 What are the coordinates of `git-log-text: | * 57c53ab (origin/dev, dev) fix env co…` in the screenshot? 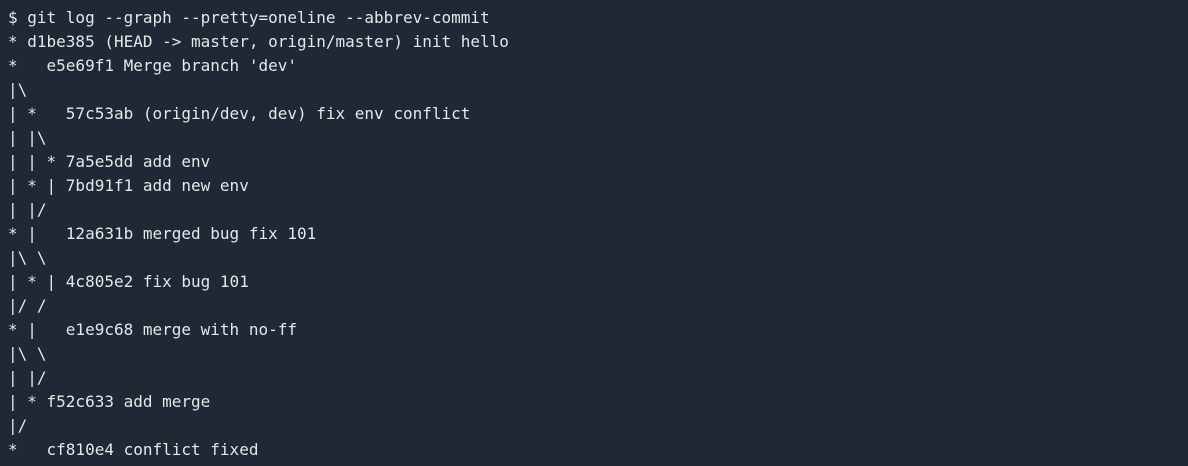 It's located at (239, 113).